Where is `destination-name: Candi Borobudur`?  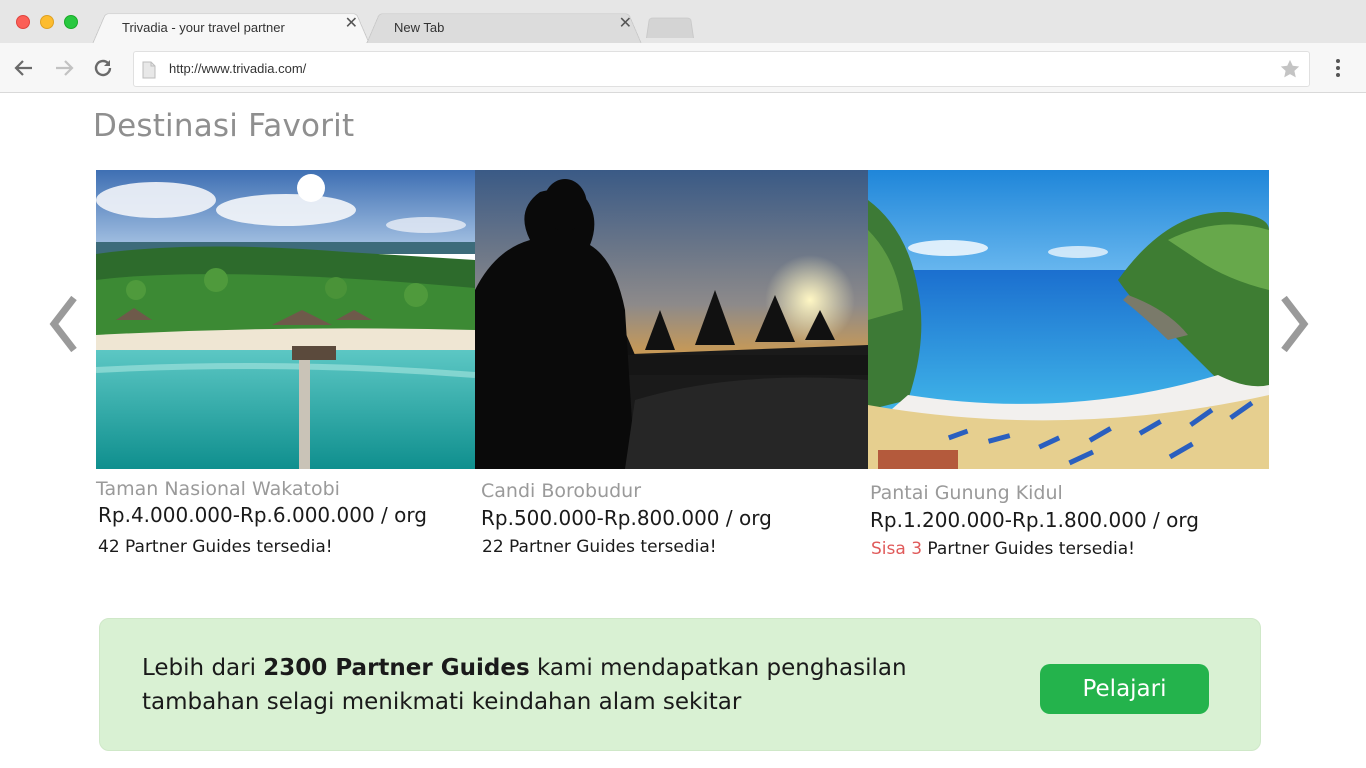
destination-name: Candi Borobudur is located at coordinates (561, 491).